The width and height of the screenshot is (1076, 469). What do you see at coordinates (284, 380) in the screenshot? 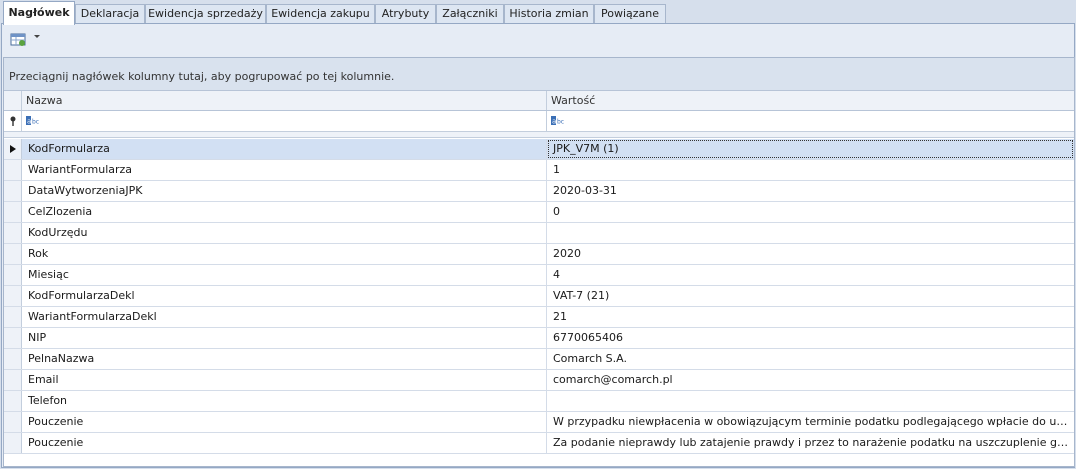
I see `cell-nazwa: Email` at bounding box center [284, 380].